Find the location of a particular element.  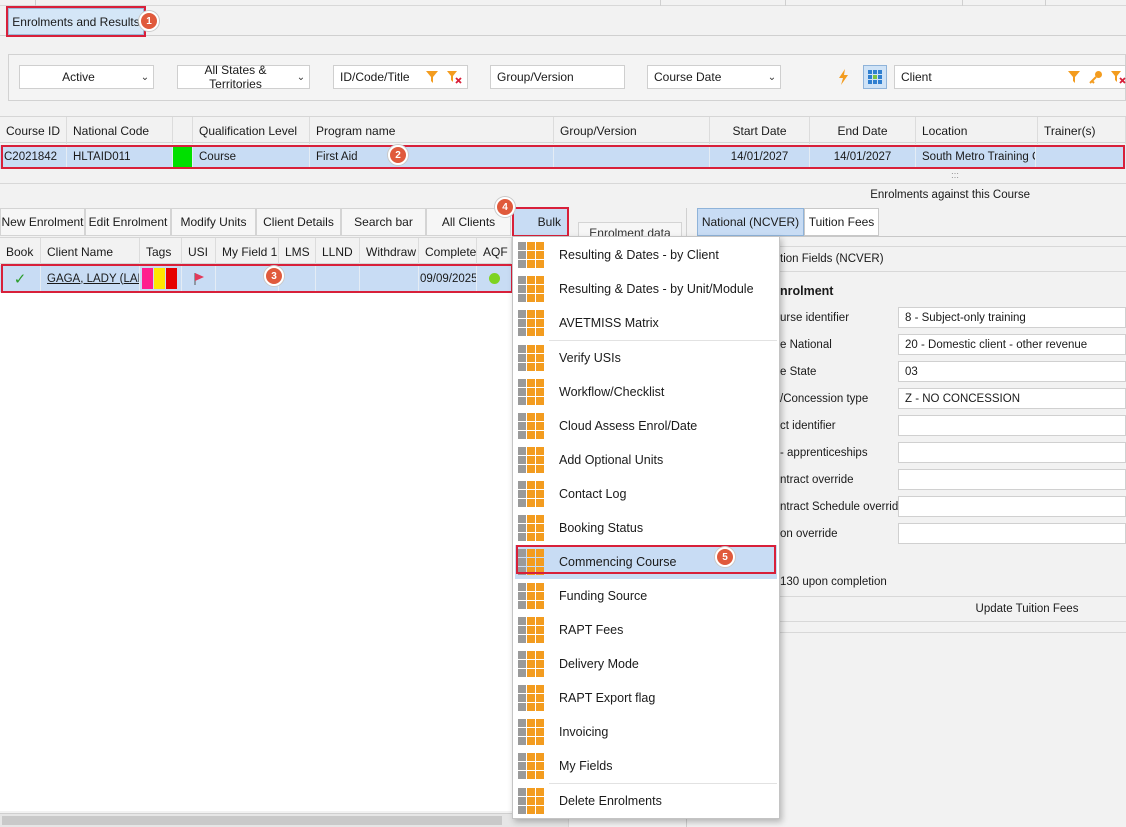

bulk-menu-item: Commencing Course is located at coordinates (646, 562).